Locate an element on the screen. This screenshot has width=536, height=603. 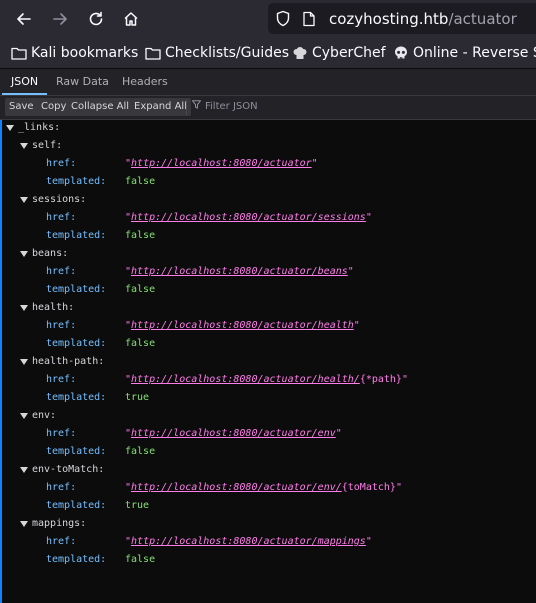
url-host: cozyhosting.htb is located at coordinates (389, 19).